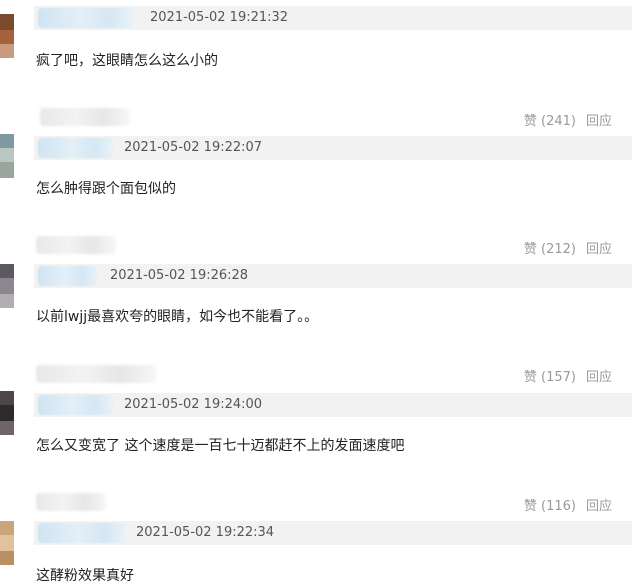 The image size is (640, 587). Describe the element at coordinates (177, 317) in the screenshot. I see `comment-text: 以前lwjj最喜欢夸的眼睛，如今也不能看了。。` at that location.